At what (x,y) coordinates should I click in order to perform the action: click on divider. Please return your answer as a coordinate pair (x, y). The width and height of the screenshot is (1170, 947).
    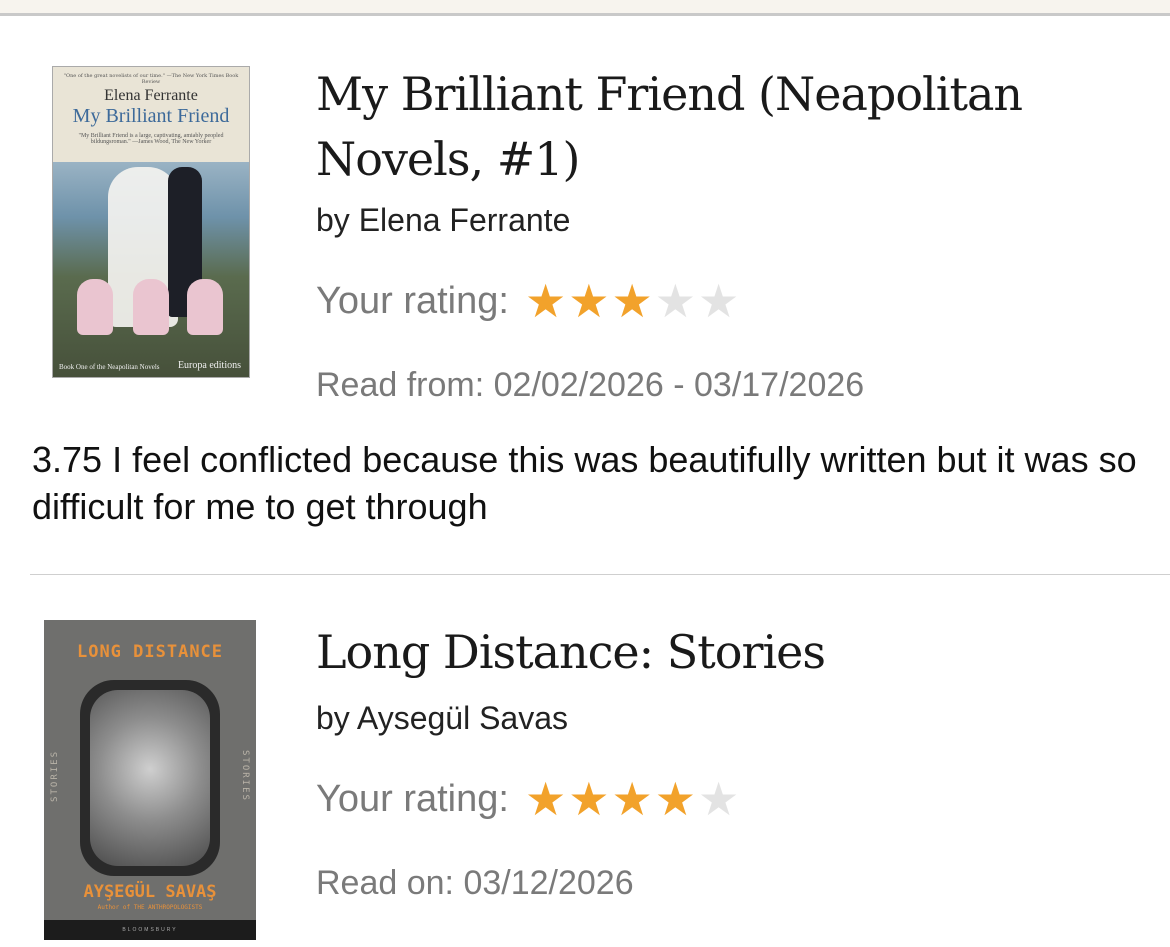
    Looking at the image, I should click on (600, 574).